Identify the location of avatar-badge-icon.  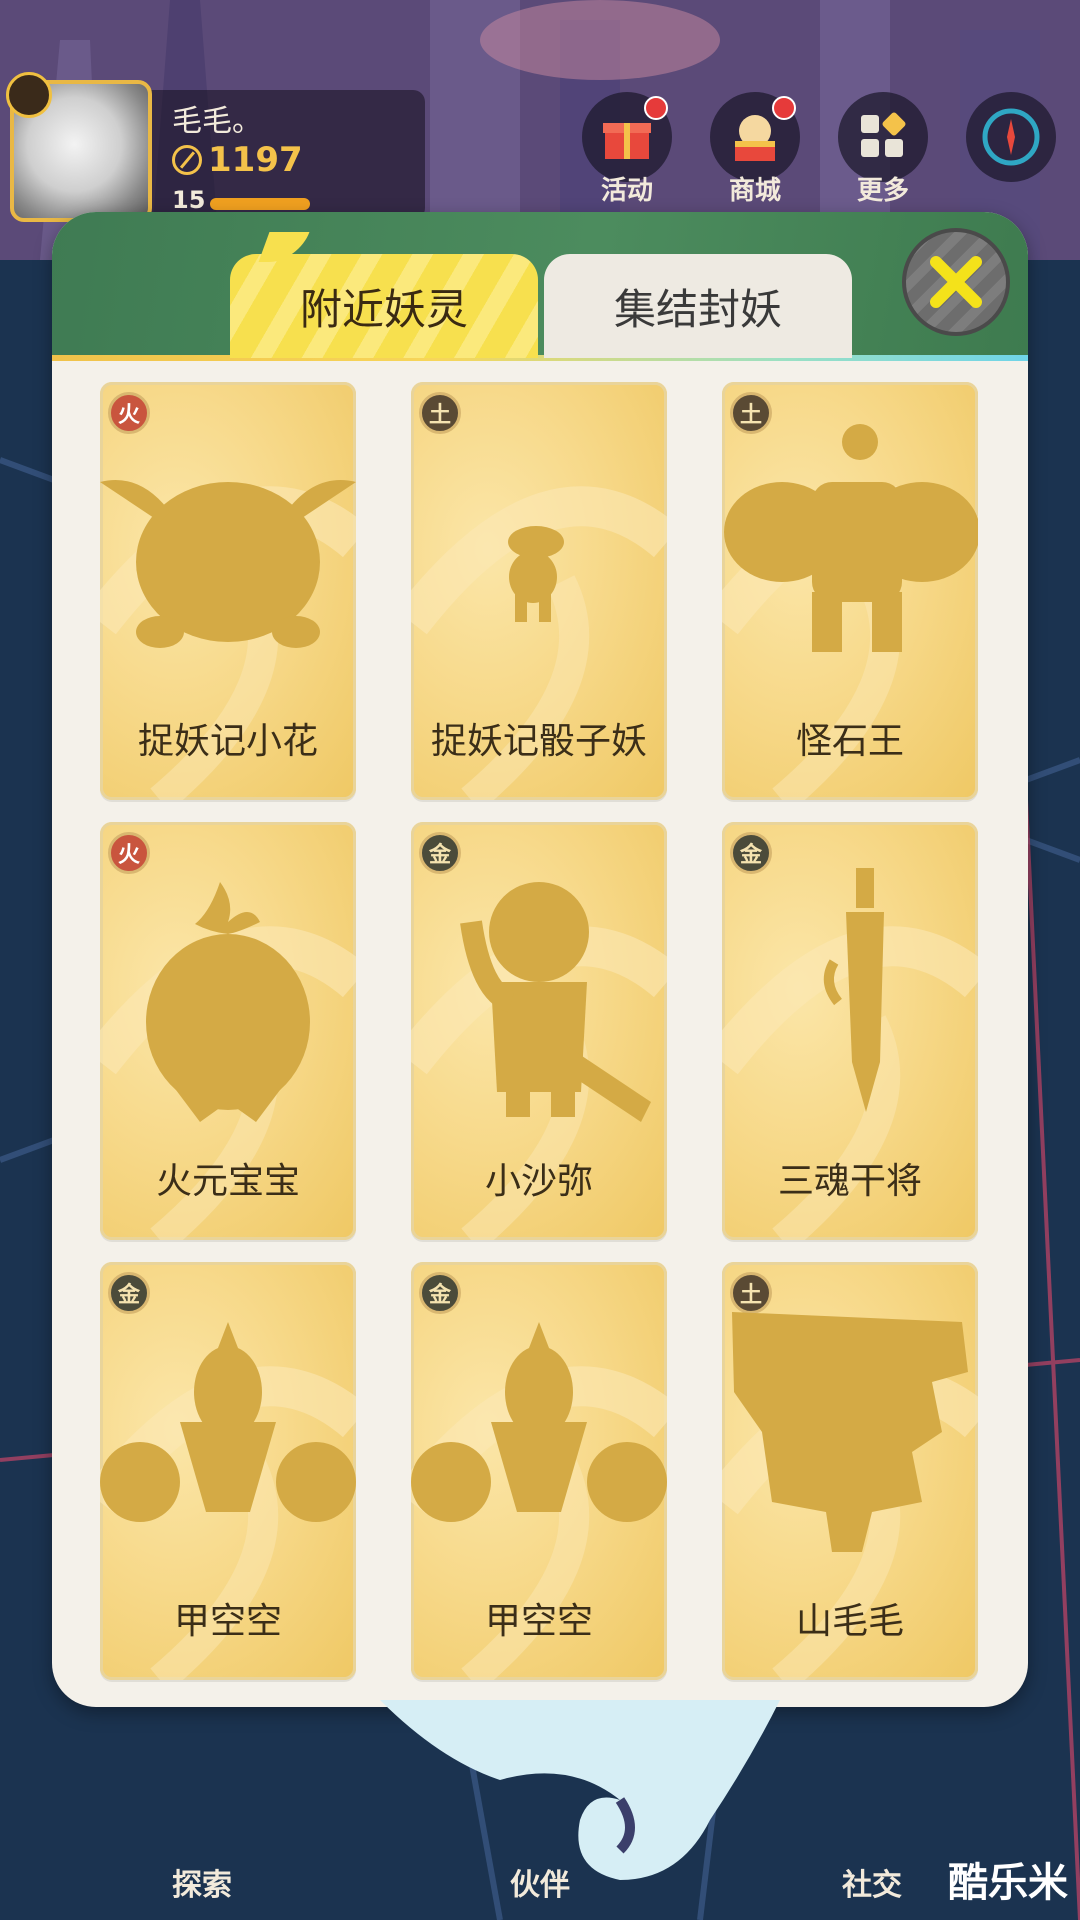
(29, 95).